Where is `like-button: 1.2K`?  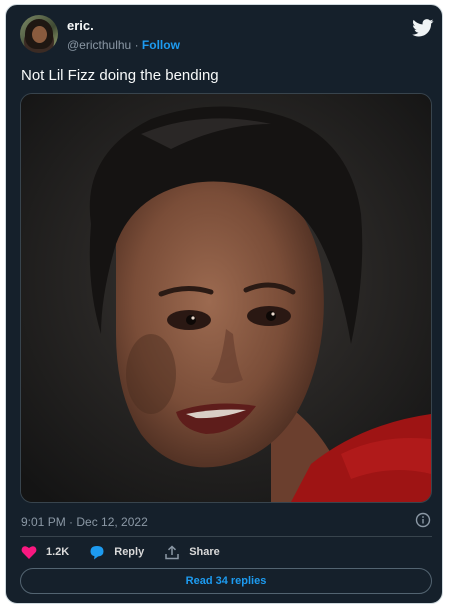
like-button: 1.2K is located at coordinates (45, 552).